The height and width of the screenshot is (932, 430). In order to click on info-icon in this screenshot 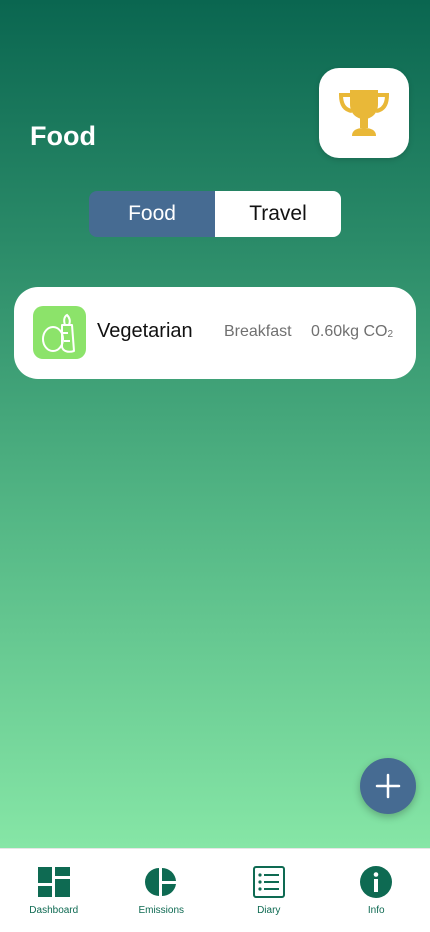, I will do `click(376, 882)`.